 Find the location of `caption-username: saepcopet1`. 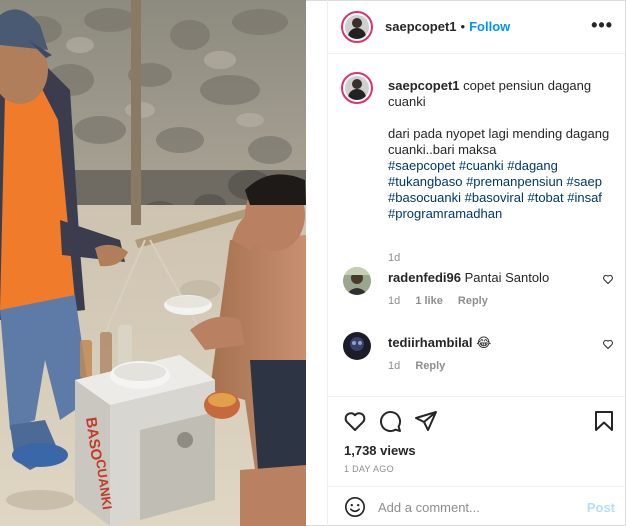

caption-username: saepcopet1 is located at coordinates (424, 85).